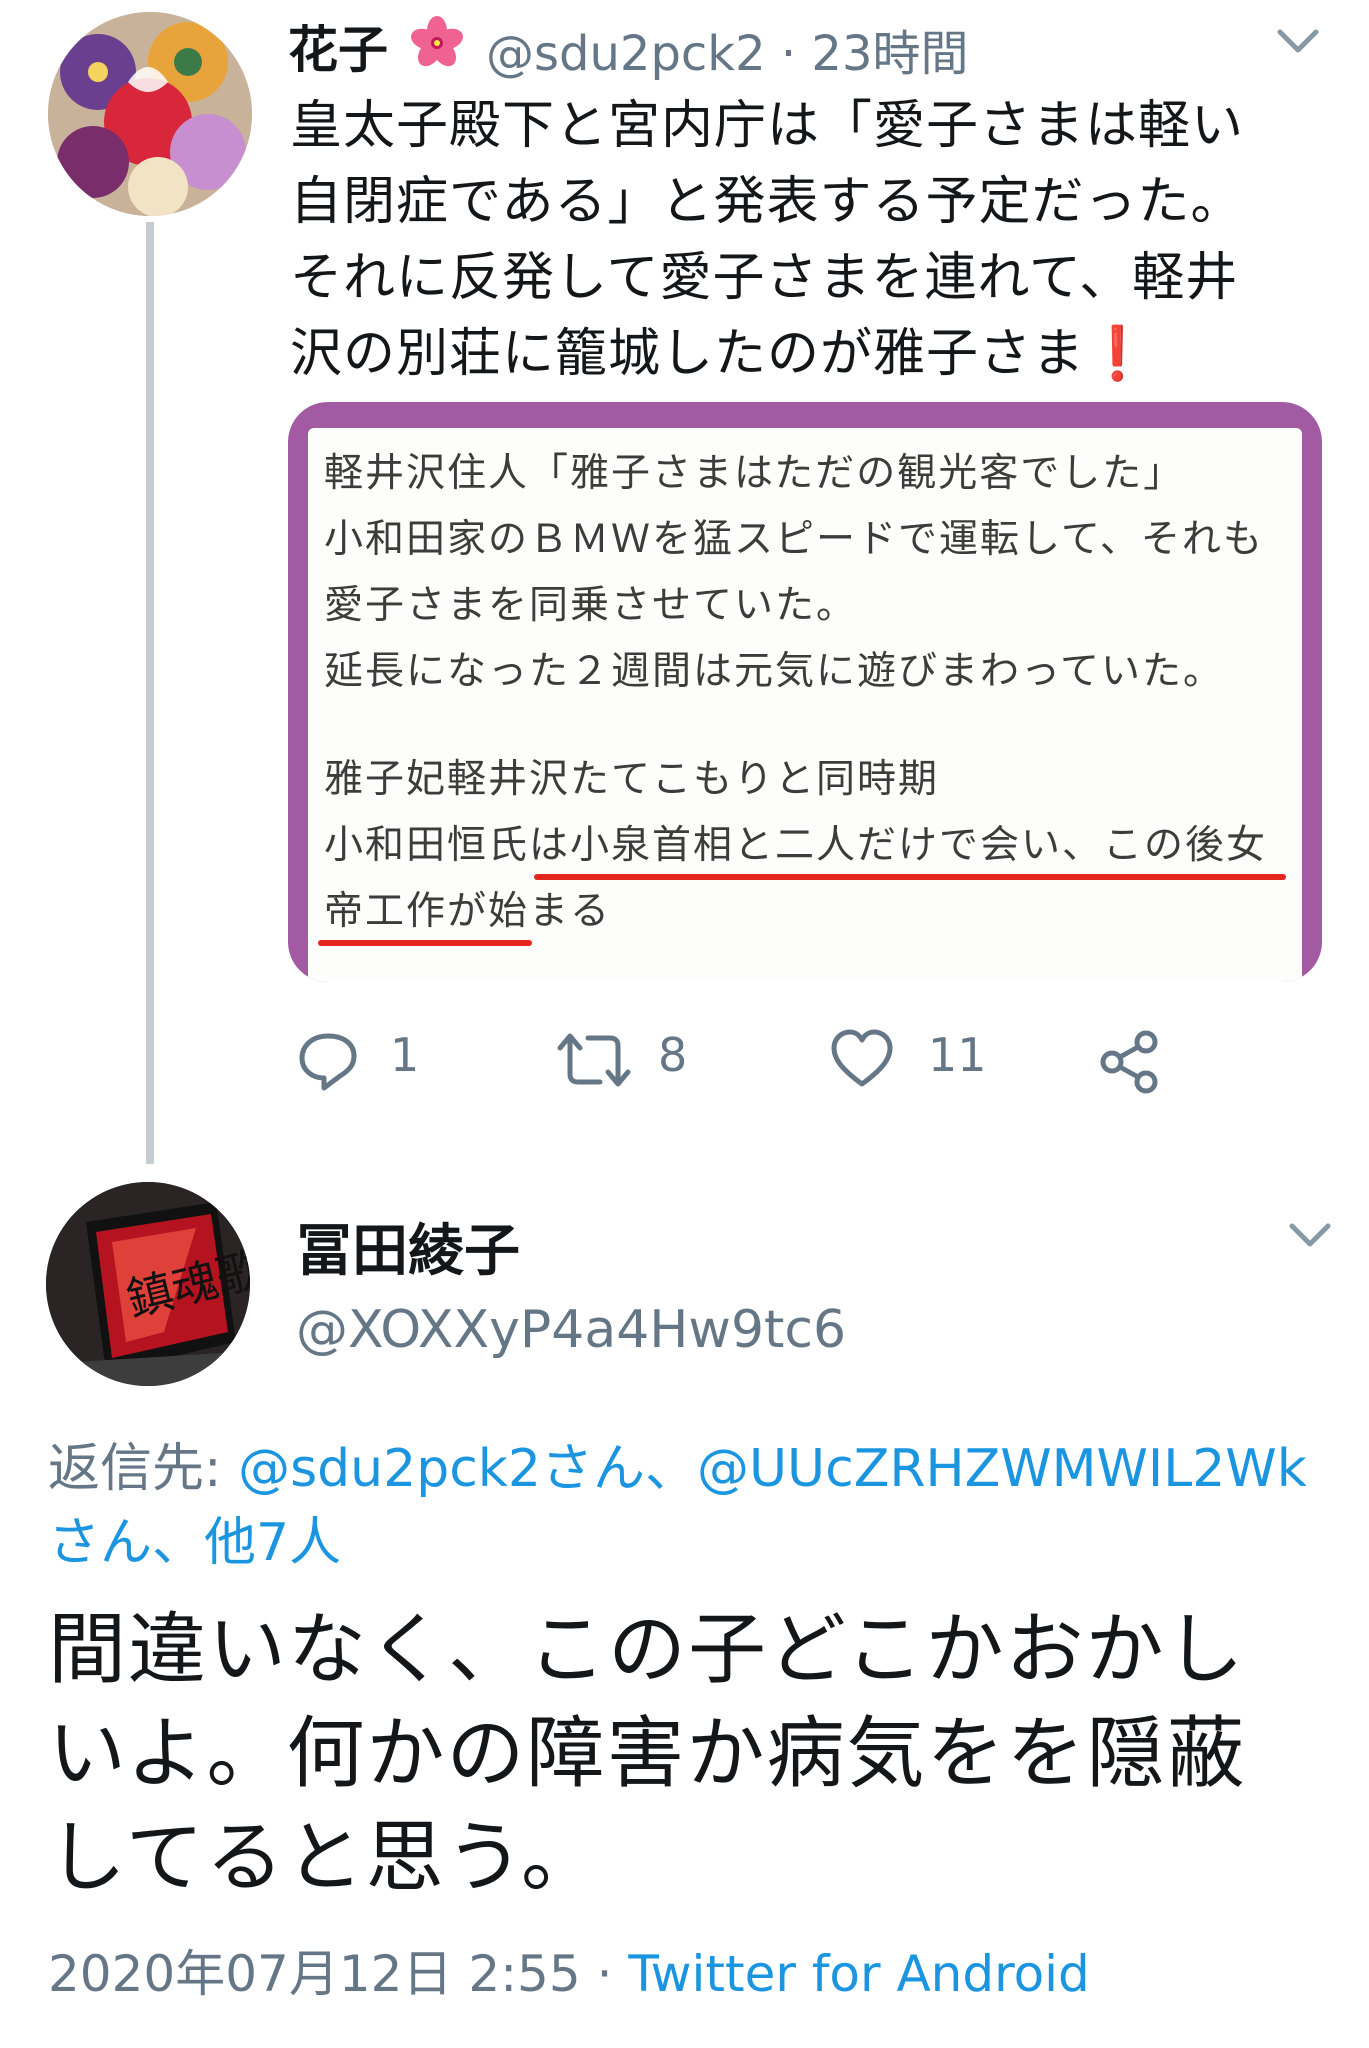 This screenshot has width=1369, height=2048. Describe the element at coordinates (594, 1060) in the screenshot. I see `retweet-icon` at that location.